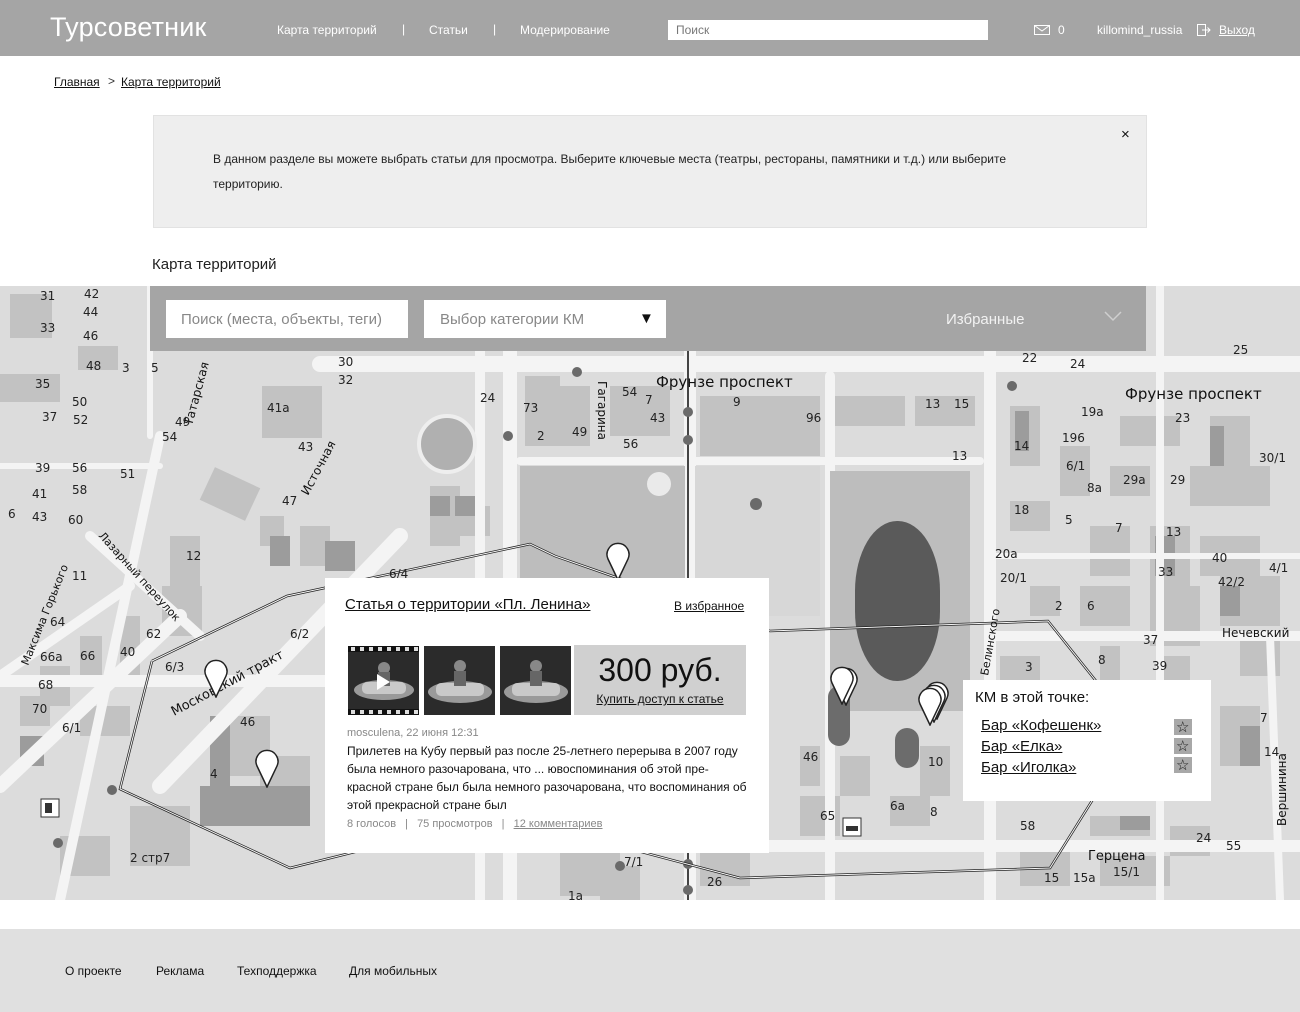 The height and width of the screenshot is (1012, 1300). Describe the element at coordinates (558, 824) in the screenshot. I see `comments-link: 12 комментариев` at that location.